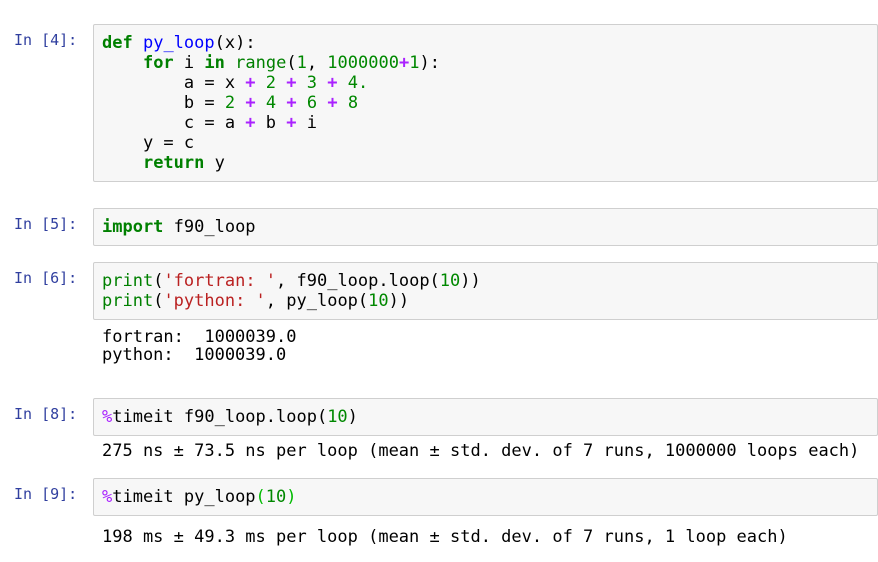  Describe the element at coordinates (271, 123) in the screenshot. I see `code-token: b` at that location.